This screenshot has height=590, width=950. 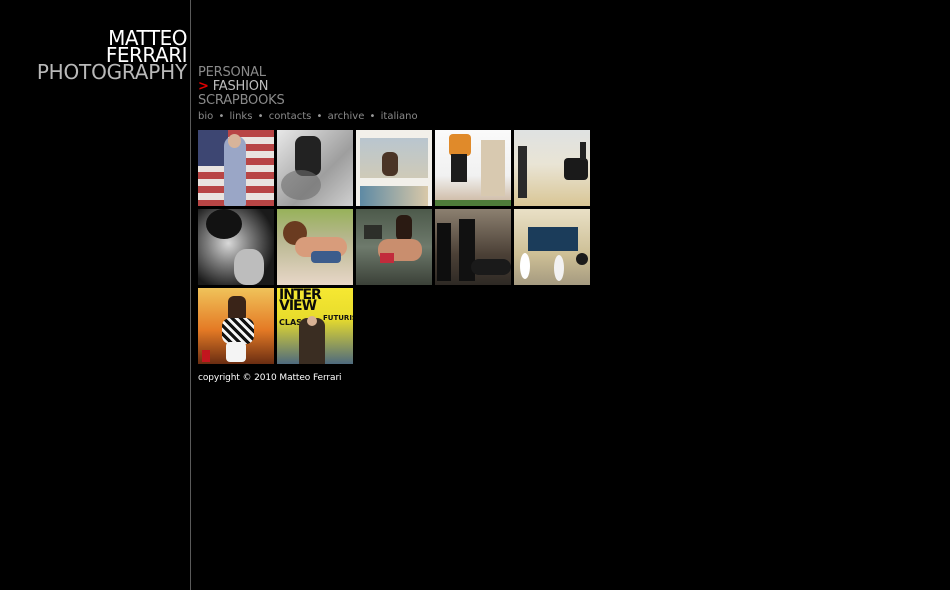 What do you see at coordinates (241, 116) in the screenshot?
I see `link-links: links` at bounding box center [241, 116].